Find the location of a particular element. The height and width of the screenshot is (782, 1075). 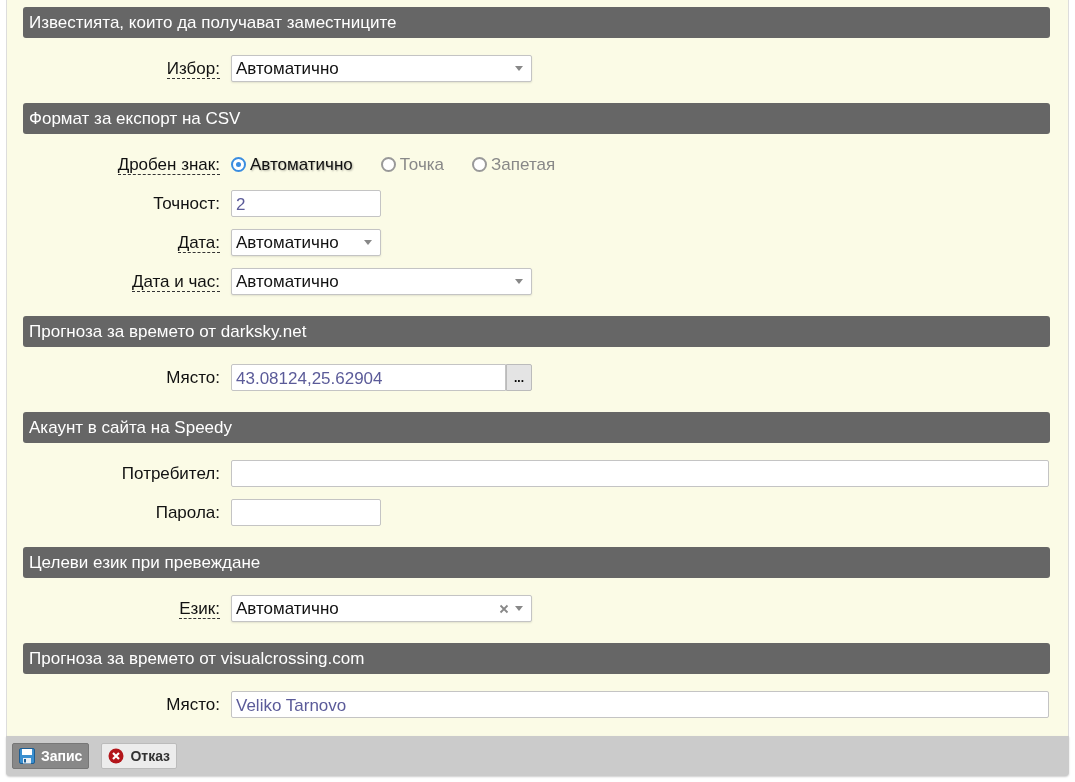

radio-option: Автоматично is located at coordinates (292, 164).